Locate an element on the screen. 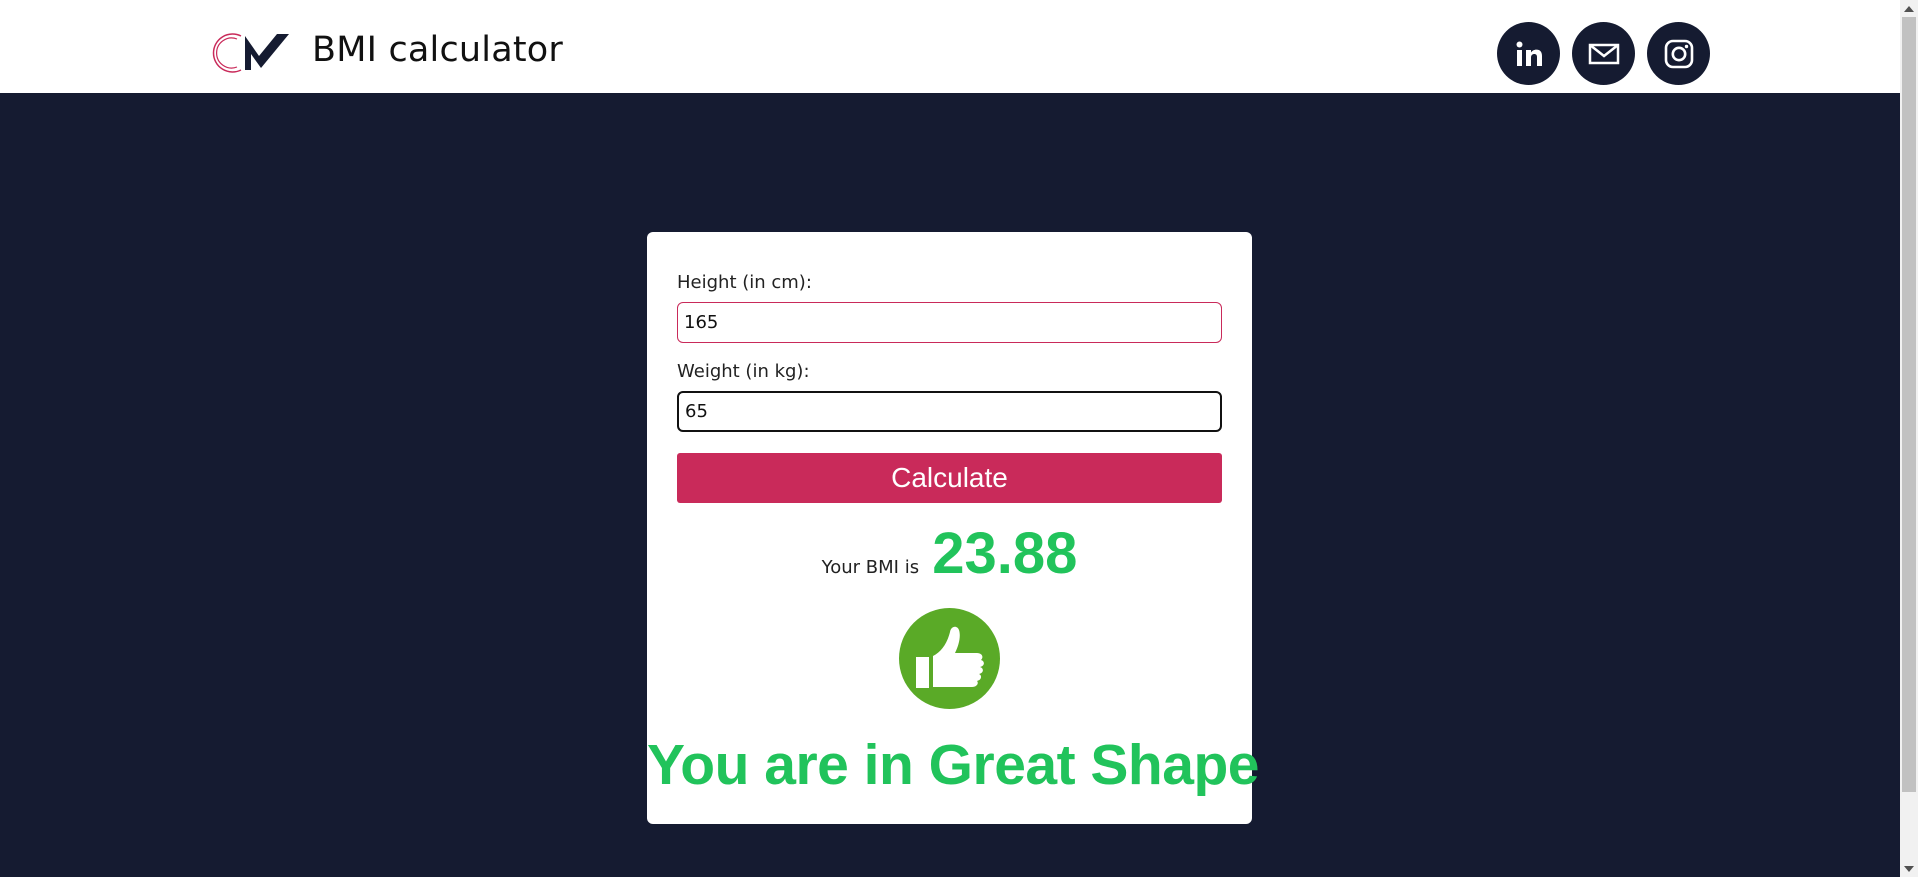  bmi-value: 23.88 is located at coordinates (1005, 553).